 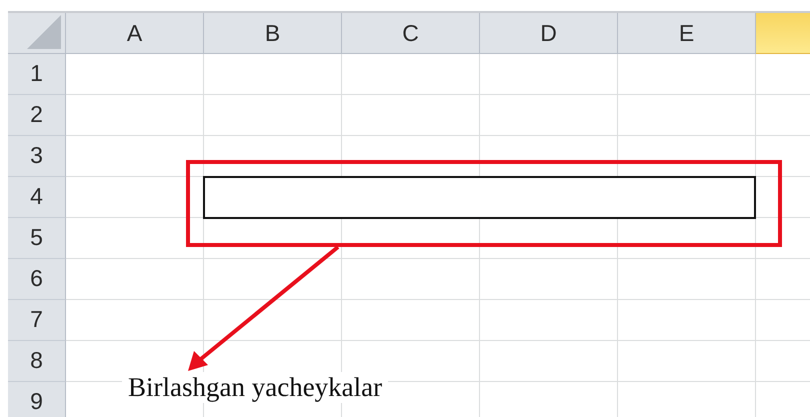 What do you see at coordinates (37, 33) in the screenshot?
I see `select-all-button` at bounding box center [37, 33].